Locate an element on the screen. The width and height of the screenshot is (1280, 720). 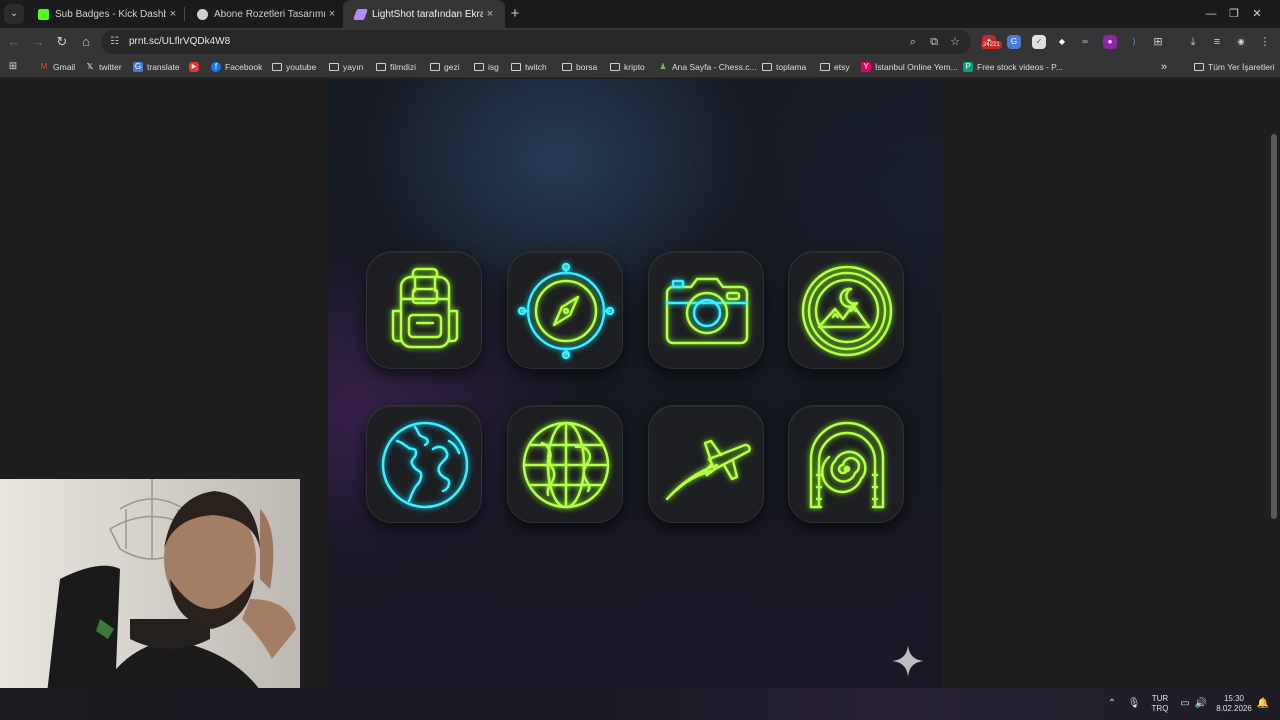
bookmark-folder-etsy: etsy is located at coordinates (835, 67).